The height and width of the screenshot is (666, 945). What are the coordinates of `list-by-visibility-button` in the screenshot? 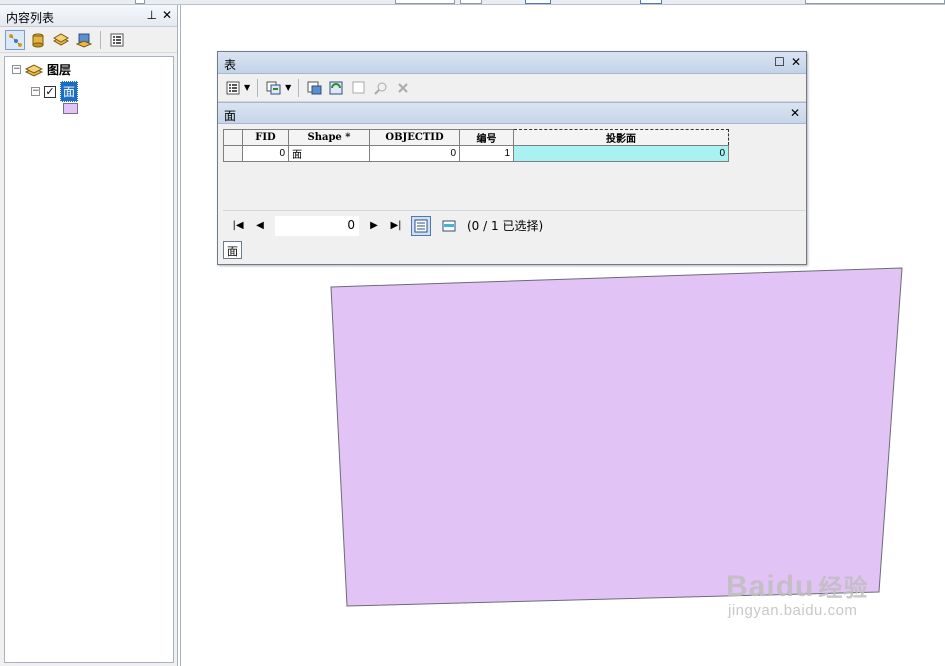 It's located at (61, 40).